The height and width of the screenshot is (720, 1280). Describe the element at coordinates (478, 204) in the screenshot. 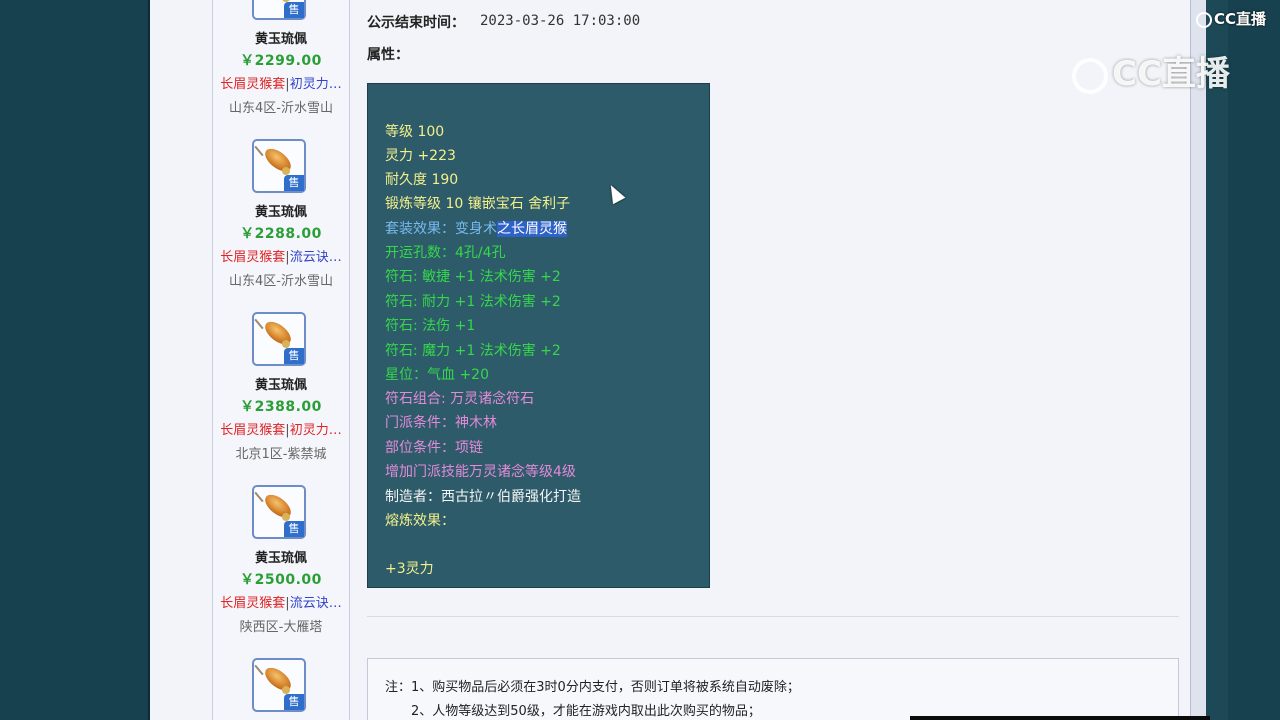

I see `attr-forge: 锻炼等级 10 镶嵌宝石 舍利子` at that location.